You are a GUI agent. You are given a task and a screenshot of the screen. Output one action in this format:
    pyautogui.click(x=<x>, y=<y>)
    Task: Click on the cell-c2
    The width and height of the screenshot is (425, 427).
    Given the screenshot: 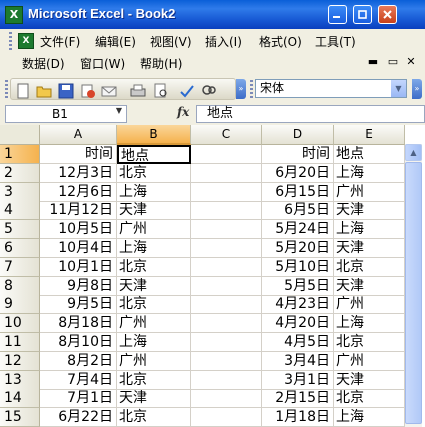 What is the action you would take?
    pyautogui.click(x=226, y=173)
    